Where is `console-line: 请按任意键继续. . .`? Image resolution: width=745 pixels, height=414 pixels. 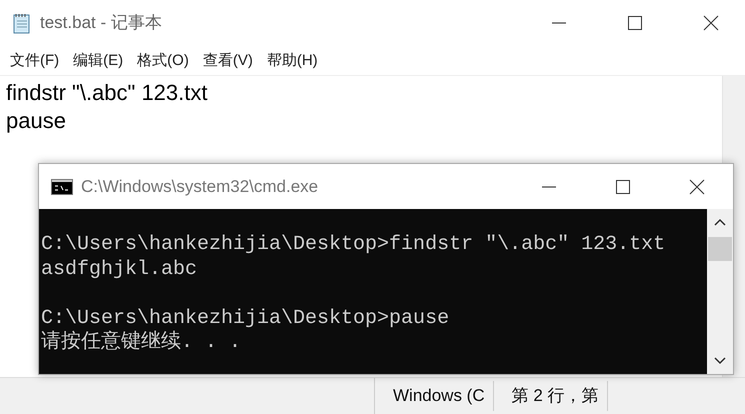
console-line: 请按任意键继续. . . is located at coordinates (141, 343).